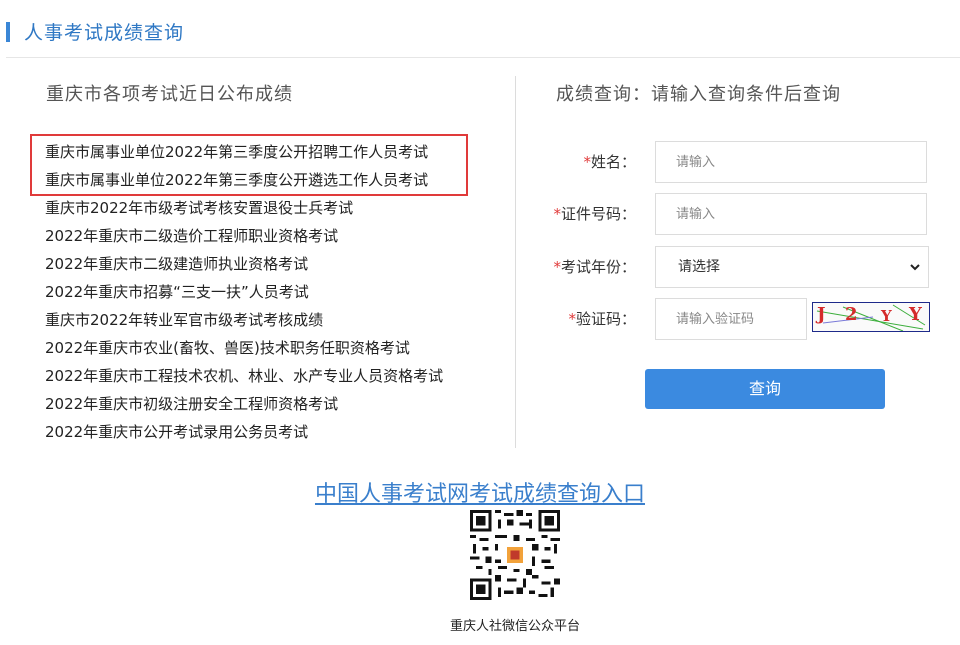 The image size is (960, 645). Describe the element at coordinates (244, 322) in the screenshot. I see `exam-link: 重庆市2022年转业军官市级考试考核成绩` at that location.